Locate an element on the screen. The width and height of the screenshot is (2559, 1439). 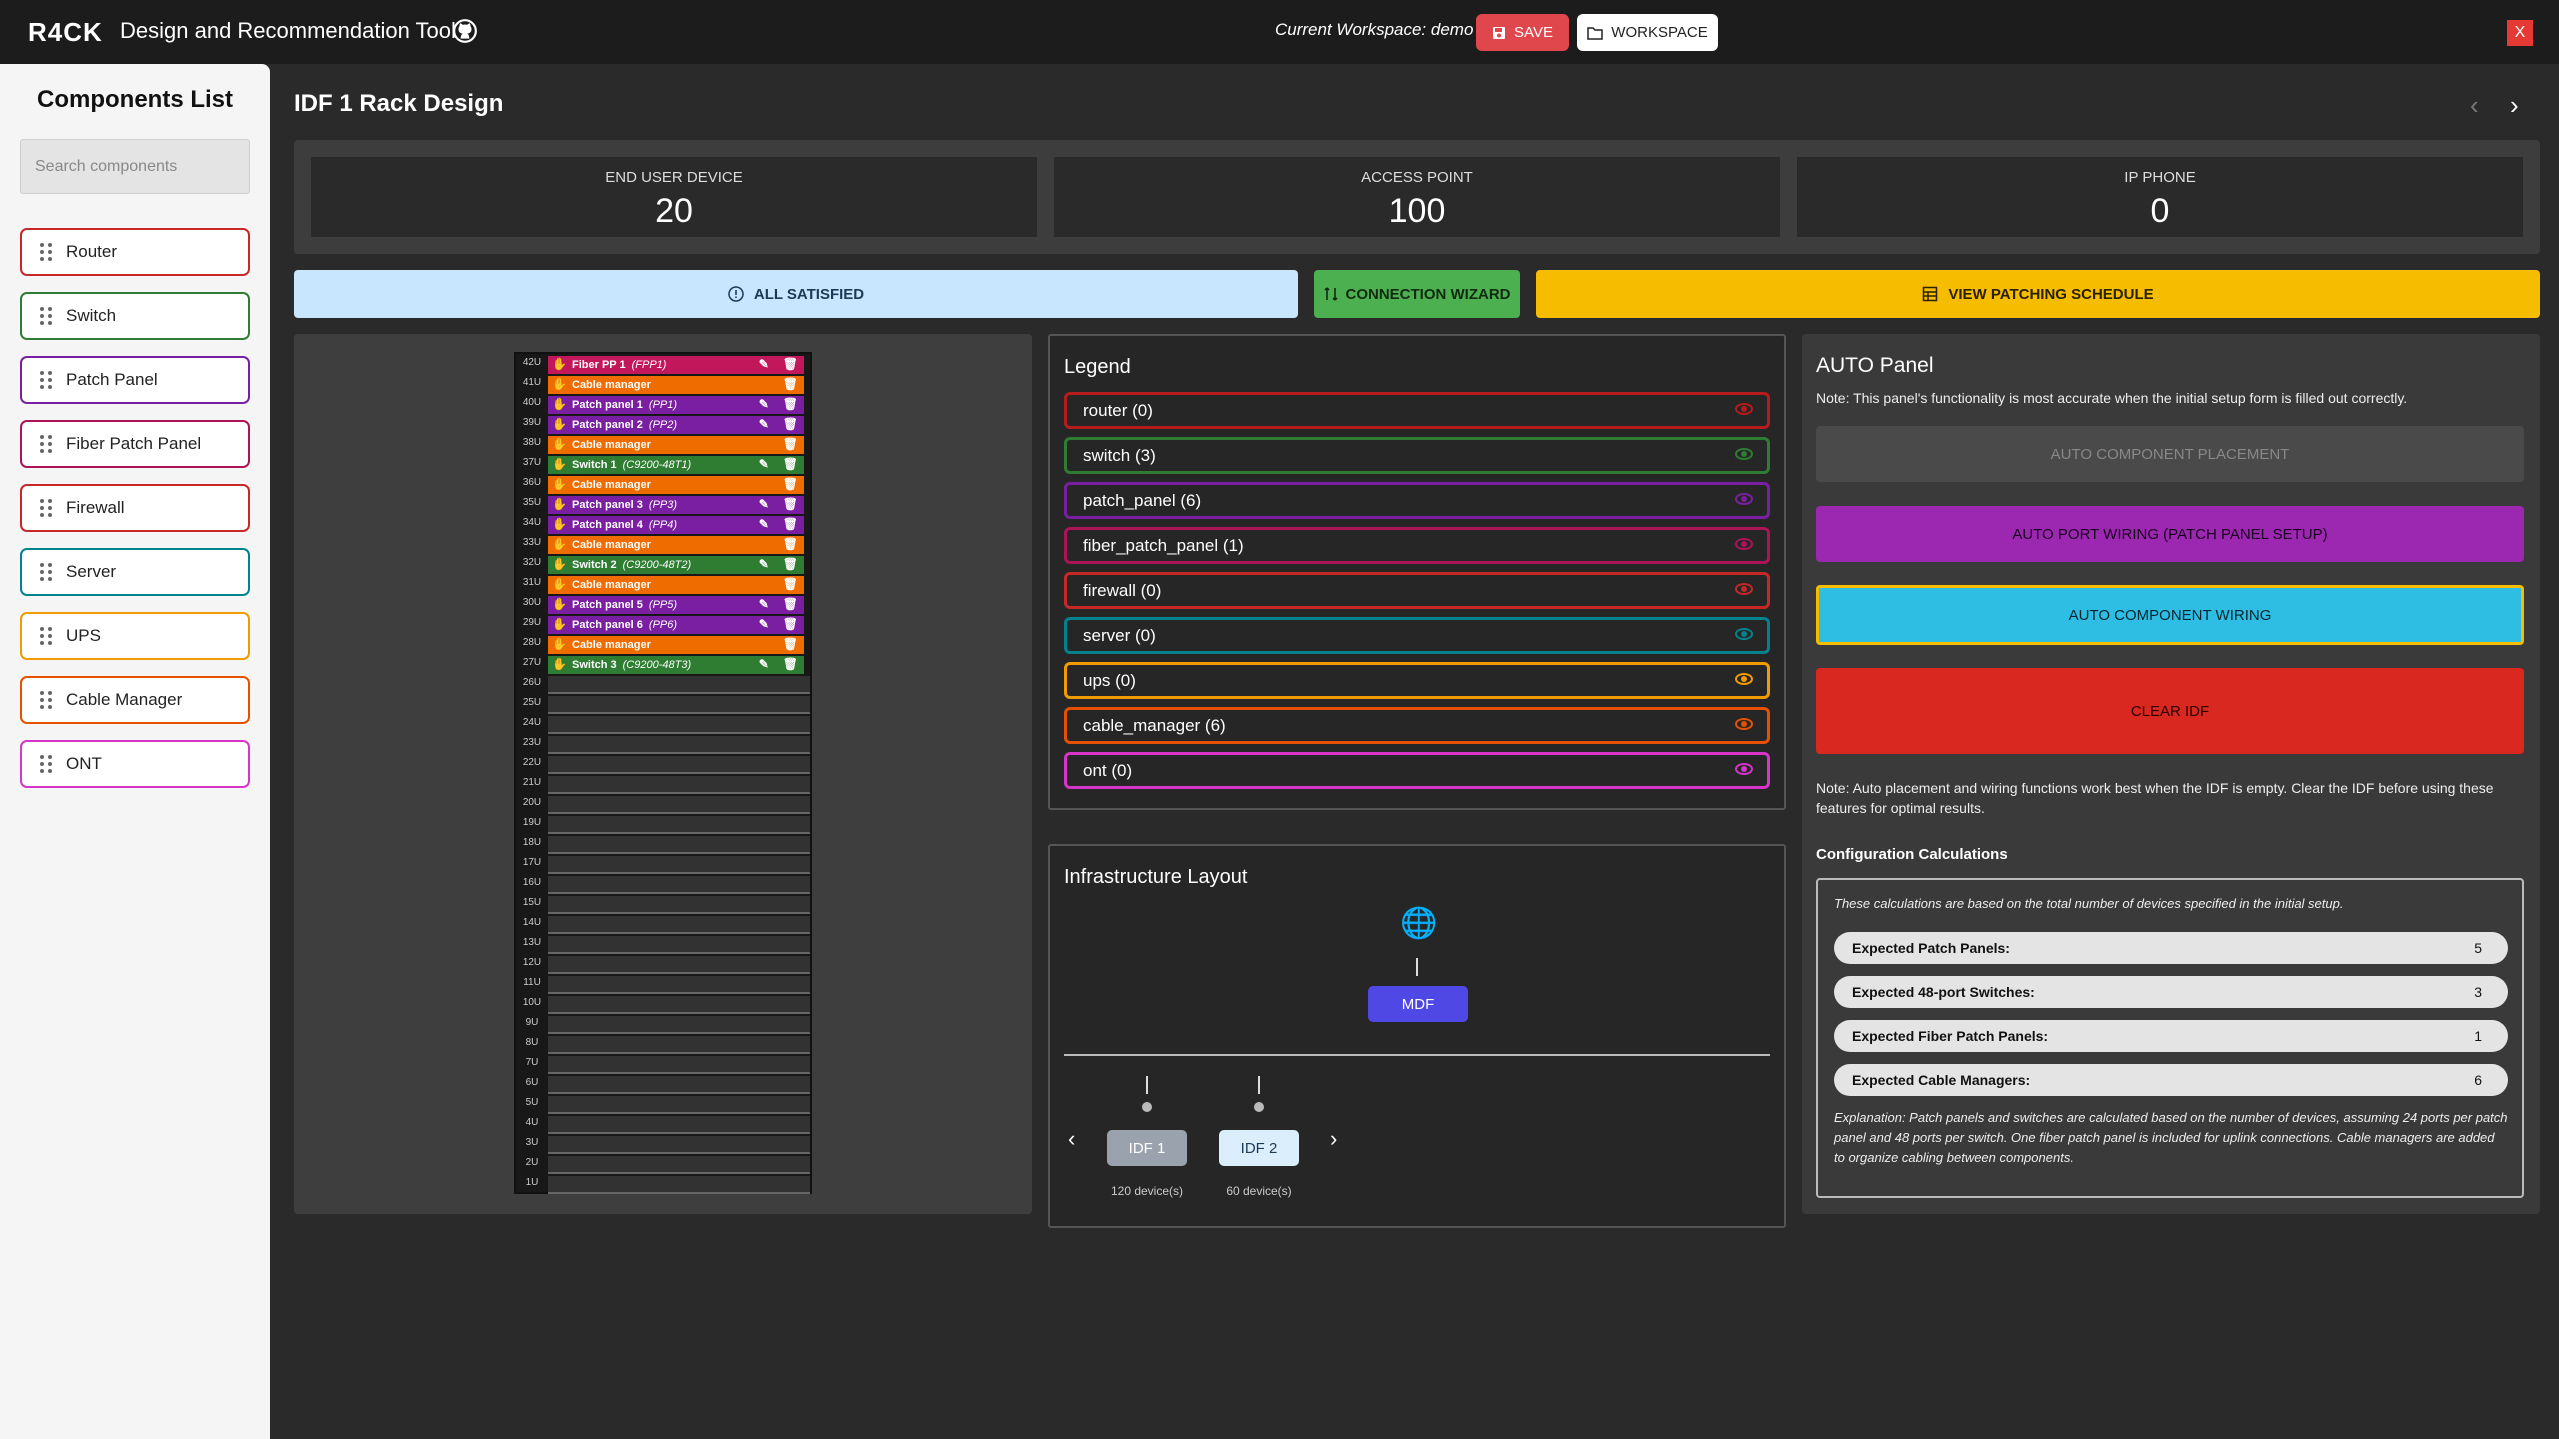
scroll-right-icon: › is located at coordinates (1333, 1139).